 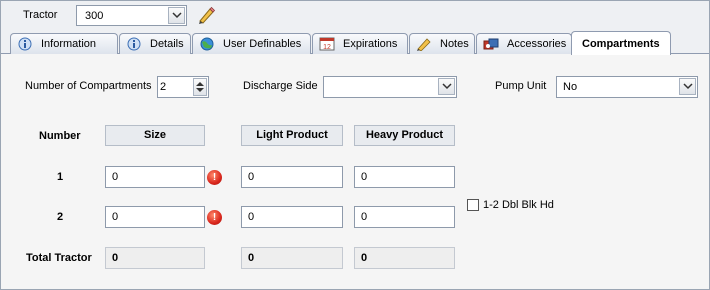 I want to click on tab-compartments-label: Compartments, so click(x=621, y=43).